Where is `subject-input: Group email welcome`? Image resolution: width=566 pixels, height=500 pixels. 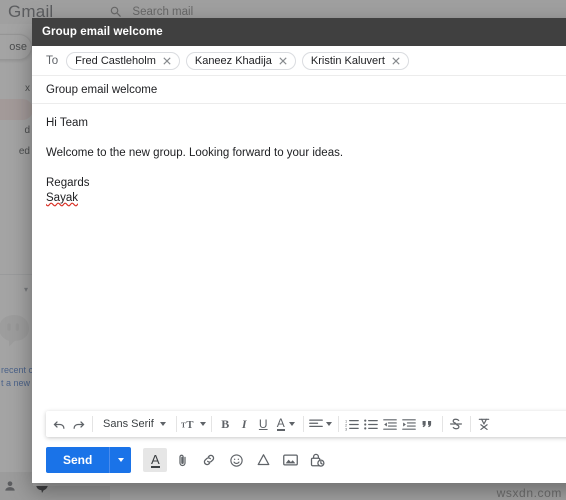 subject-input: Group email welcome is located at coordinates (299, 90).